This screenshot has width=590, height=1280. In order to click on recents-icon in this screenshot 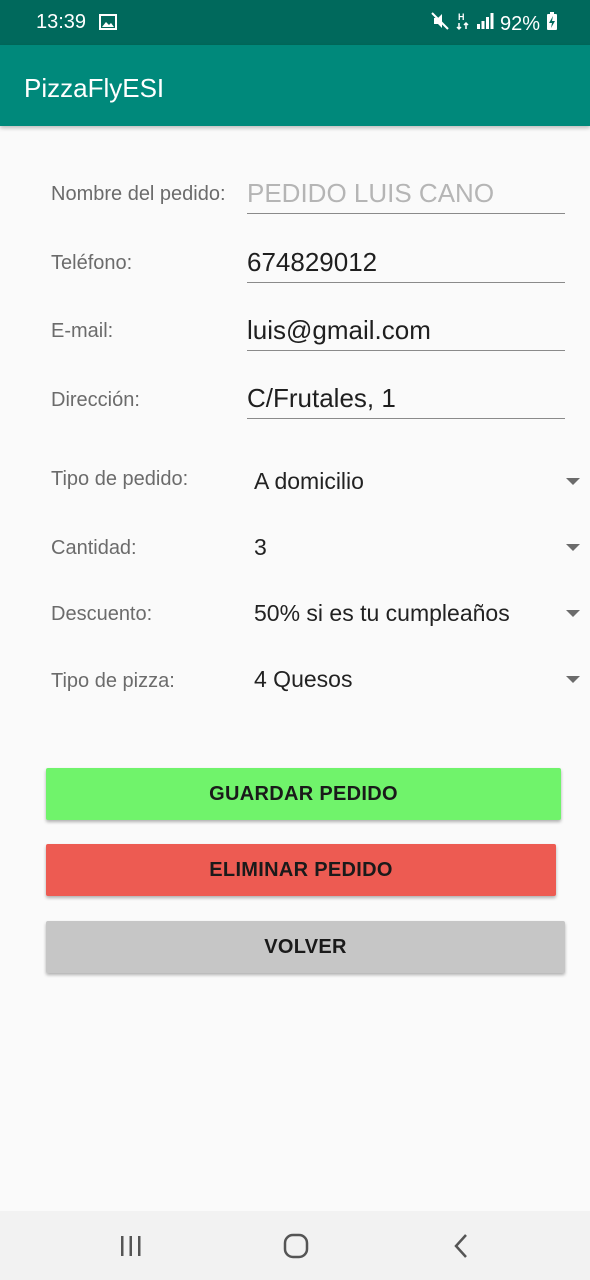, I will do `click(131, 1248)`.